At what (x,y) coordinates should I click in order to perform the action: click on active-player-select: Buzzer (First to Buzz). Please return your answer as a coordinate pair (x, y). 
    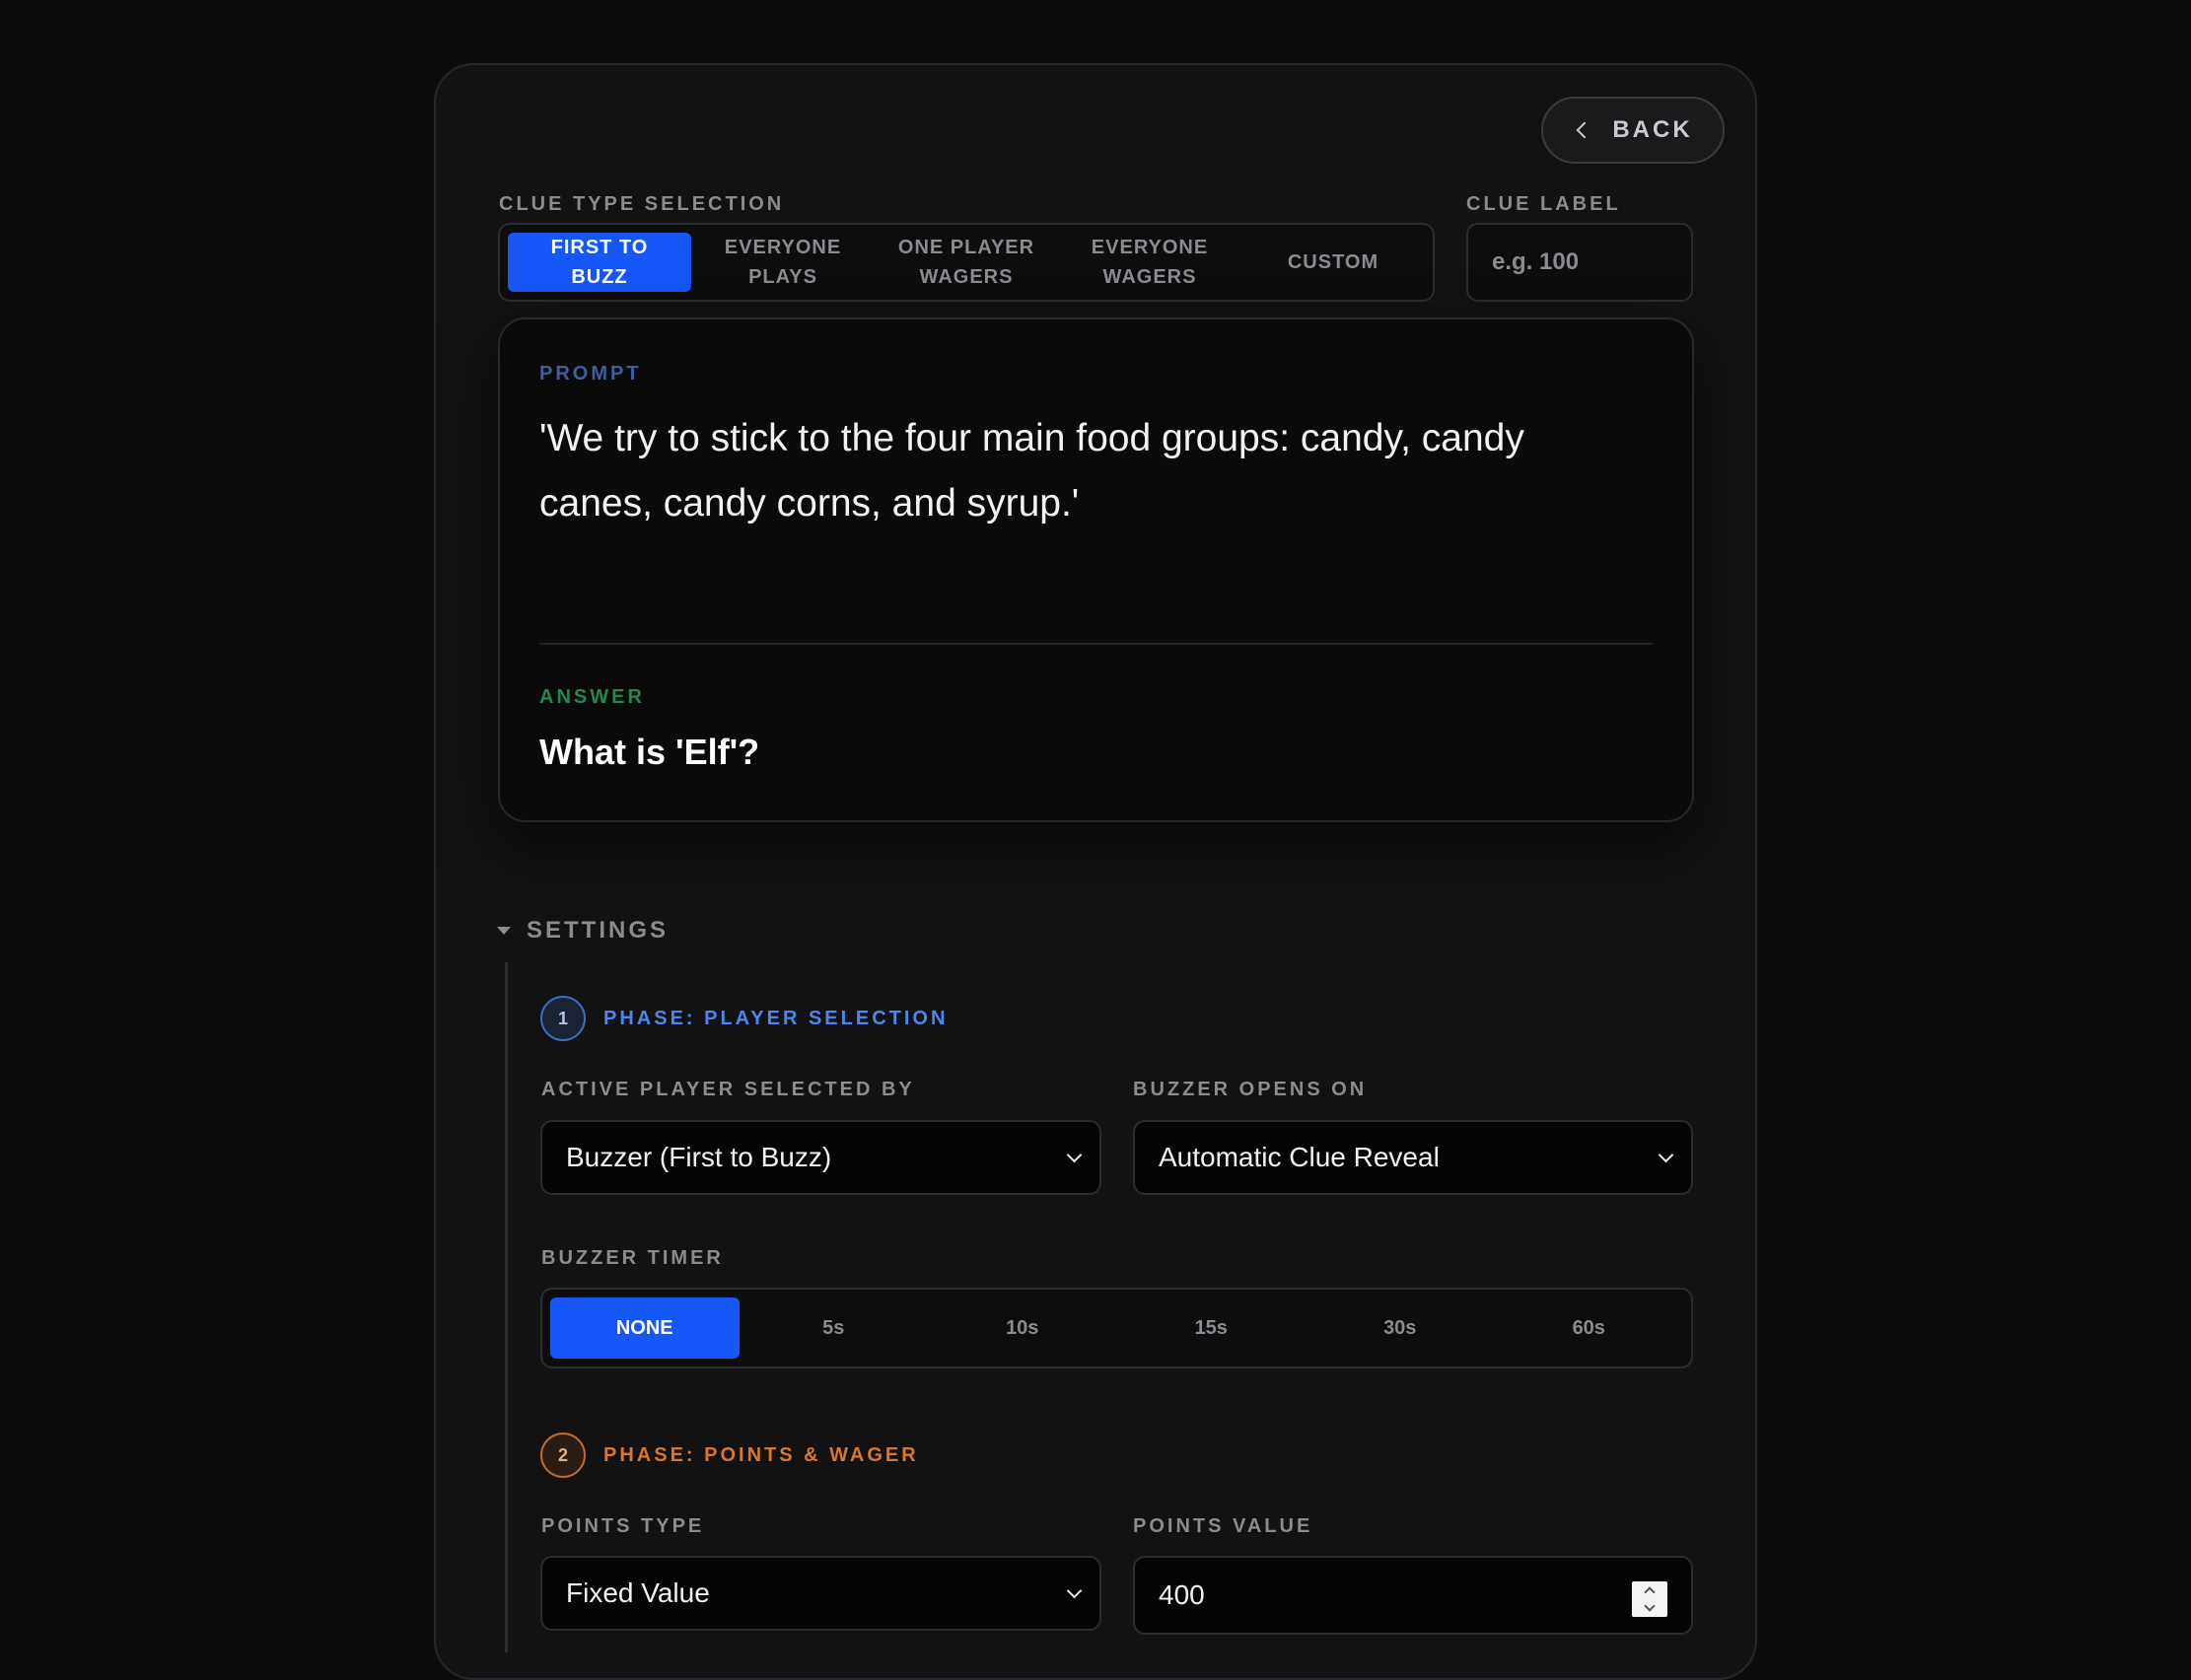
    Looking at the image, I should click on (820, 1157).